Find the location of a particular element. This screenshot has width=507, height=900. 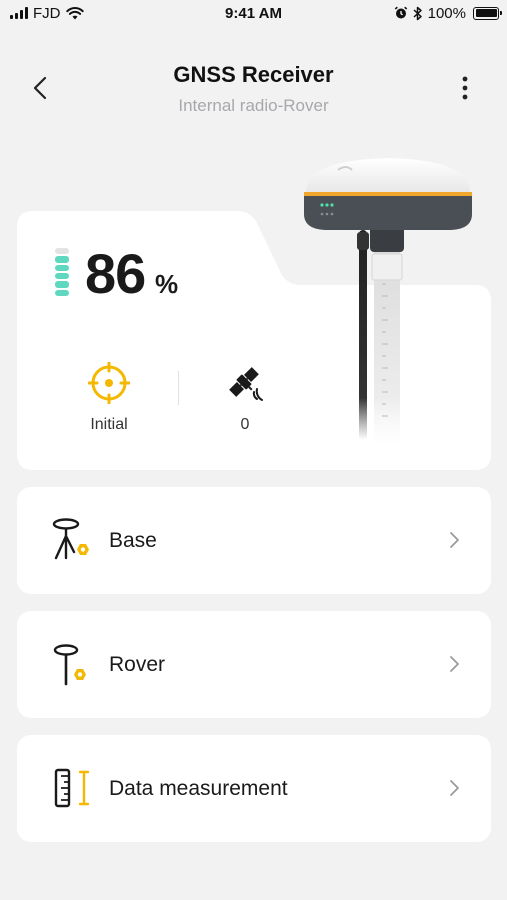

satellite-count: 0 is located at coordinates (245, 397).